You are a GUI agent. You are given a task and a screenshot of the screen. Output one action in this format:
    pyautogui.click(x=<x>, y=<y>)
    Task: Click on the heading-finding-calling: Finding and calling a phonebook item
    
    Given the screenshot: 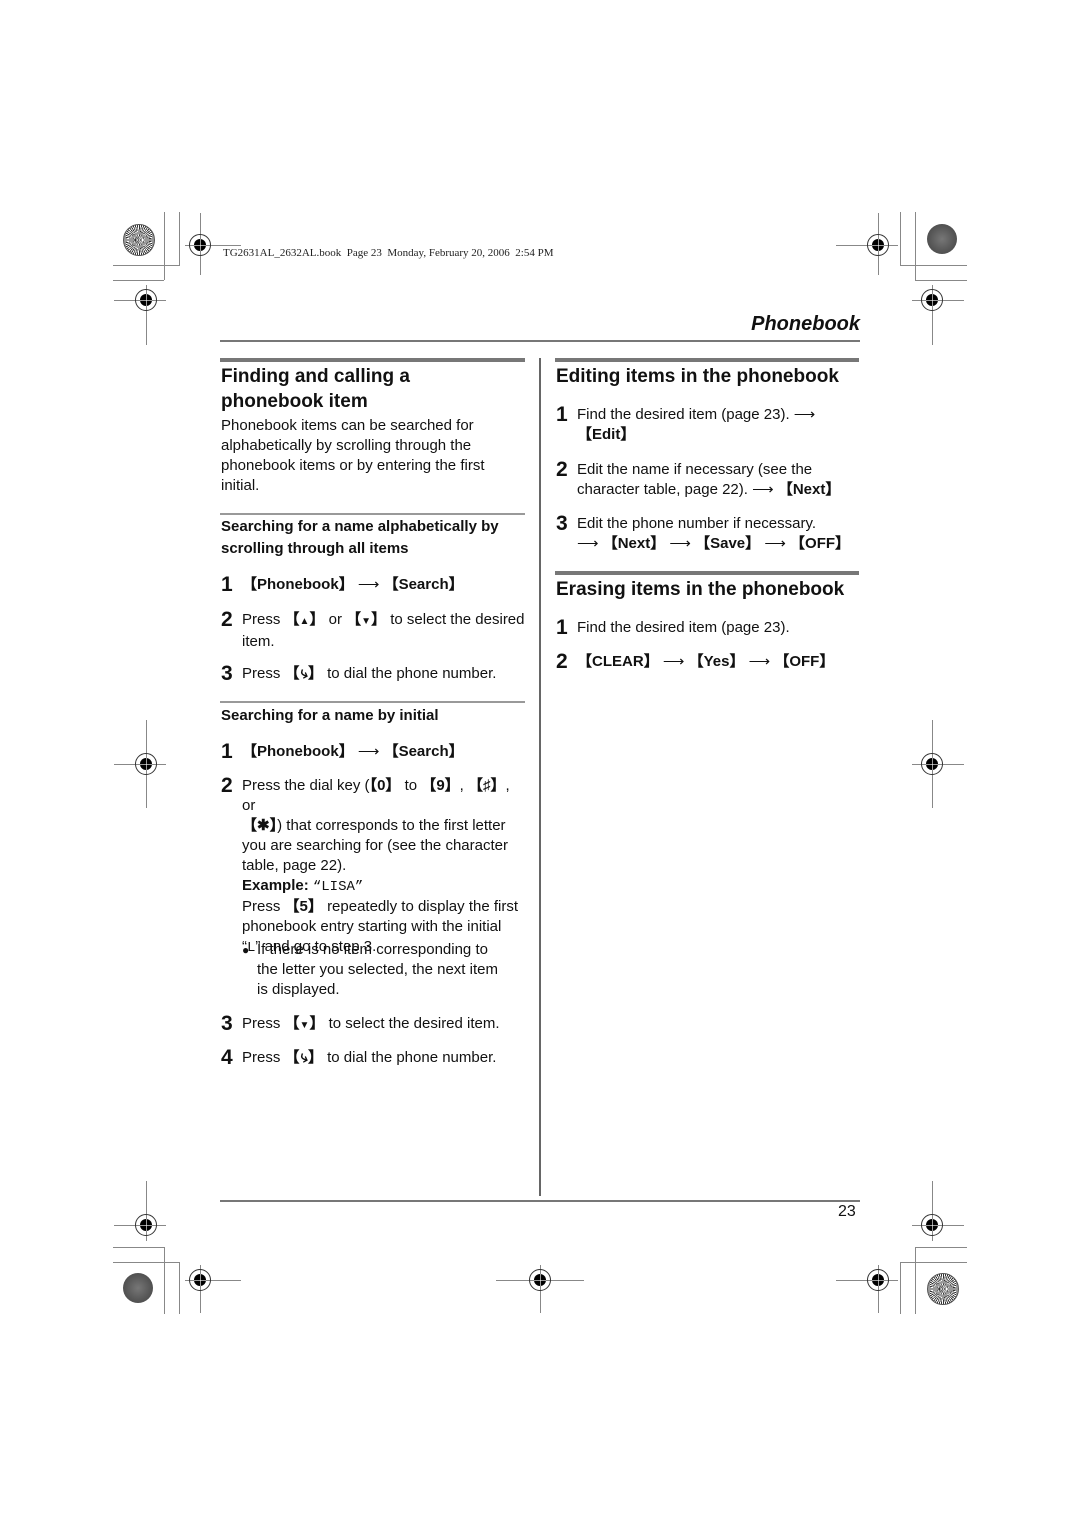 What is the action you would take?
    pyautogui.click(x=315, y=389)
    